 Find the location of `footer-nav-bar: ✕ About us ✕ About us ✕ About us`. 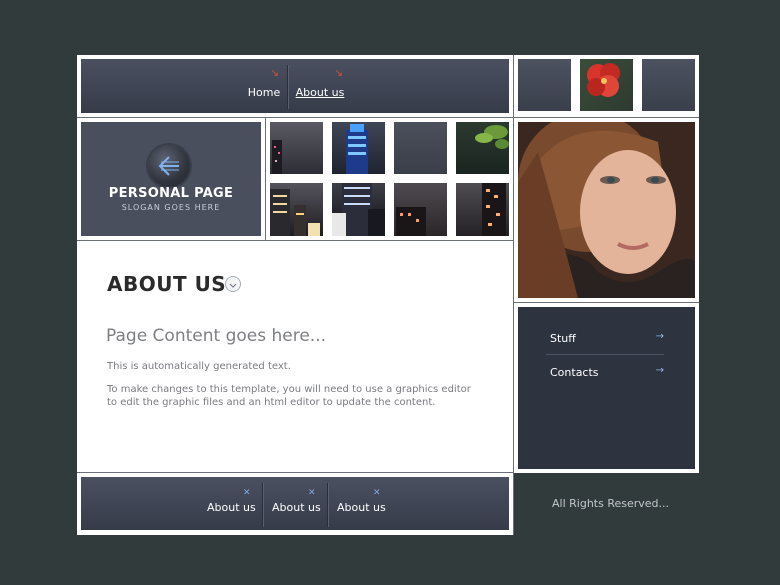

footer-nav-bar: ✕ About us ✕ About us ✕ About us is located at coordinates (295, 503).